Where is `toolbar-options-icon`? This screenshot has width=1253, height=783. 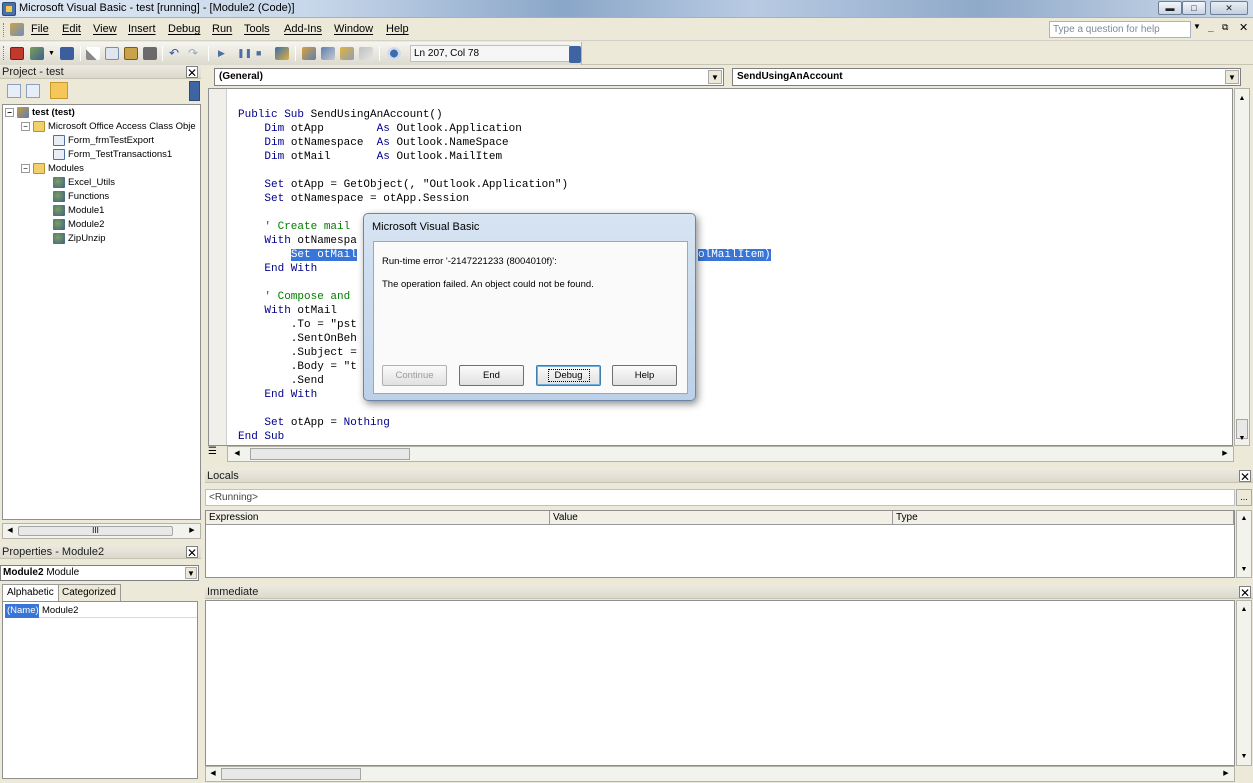
toolbar-options-icon is located at coordinates (575, 54).